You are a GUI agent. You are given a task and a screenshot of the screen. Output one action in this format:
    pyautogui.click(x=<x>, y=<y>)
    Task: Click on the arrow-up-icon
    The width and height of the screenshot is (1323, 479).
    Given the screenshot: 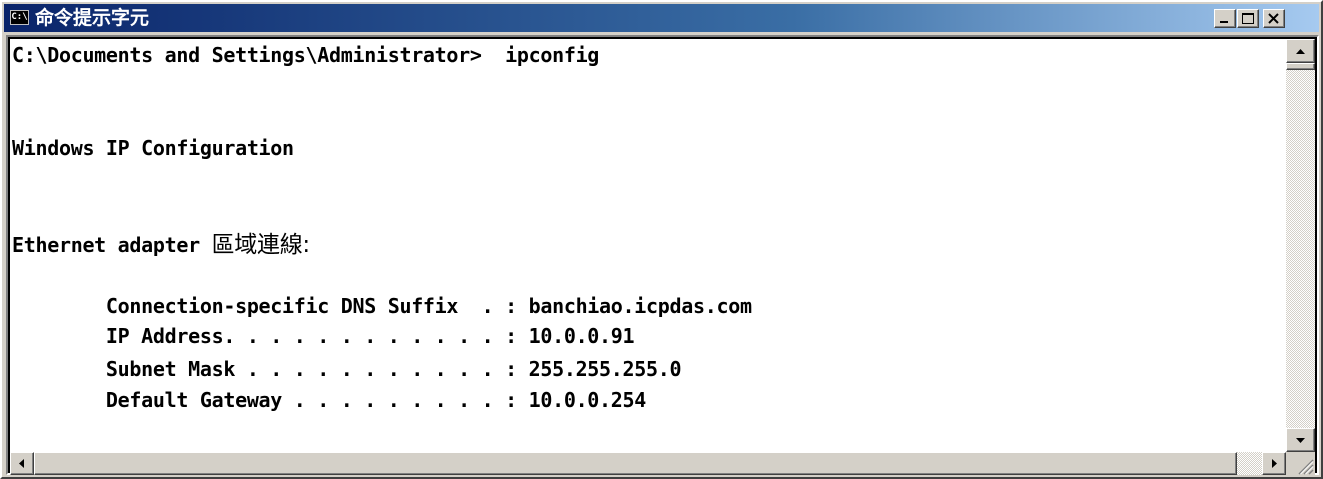 What is the action you would take?
    pyautogui.click(x=1300, y=51)
    